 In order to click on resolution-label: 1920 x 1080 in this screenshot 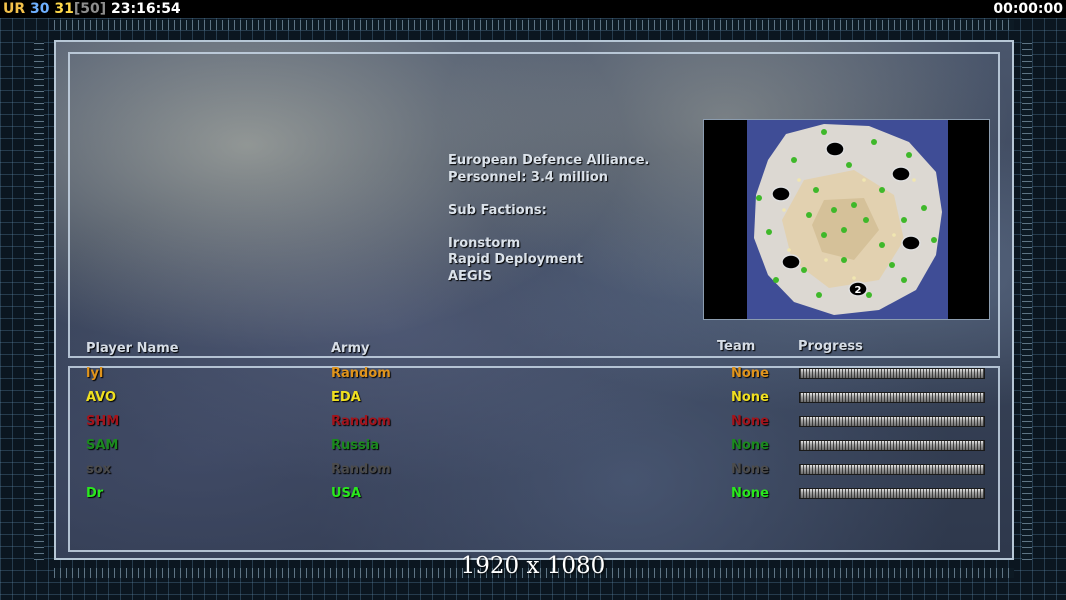, I will do `click(533, 566)`.